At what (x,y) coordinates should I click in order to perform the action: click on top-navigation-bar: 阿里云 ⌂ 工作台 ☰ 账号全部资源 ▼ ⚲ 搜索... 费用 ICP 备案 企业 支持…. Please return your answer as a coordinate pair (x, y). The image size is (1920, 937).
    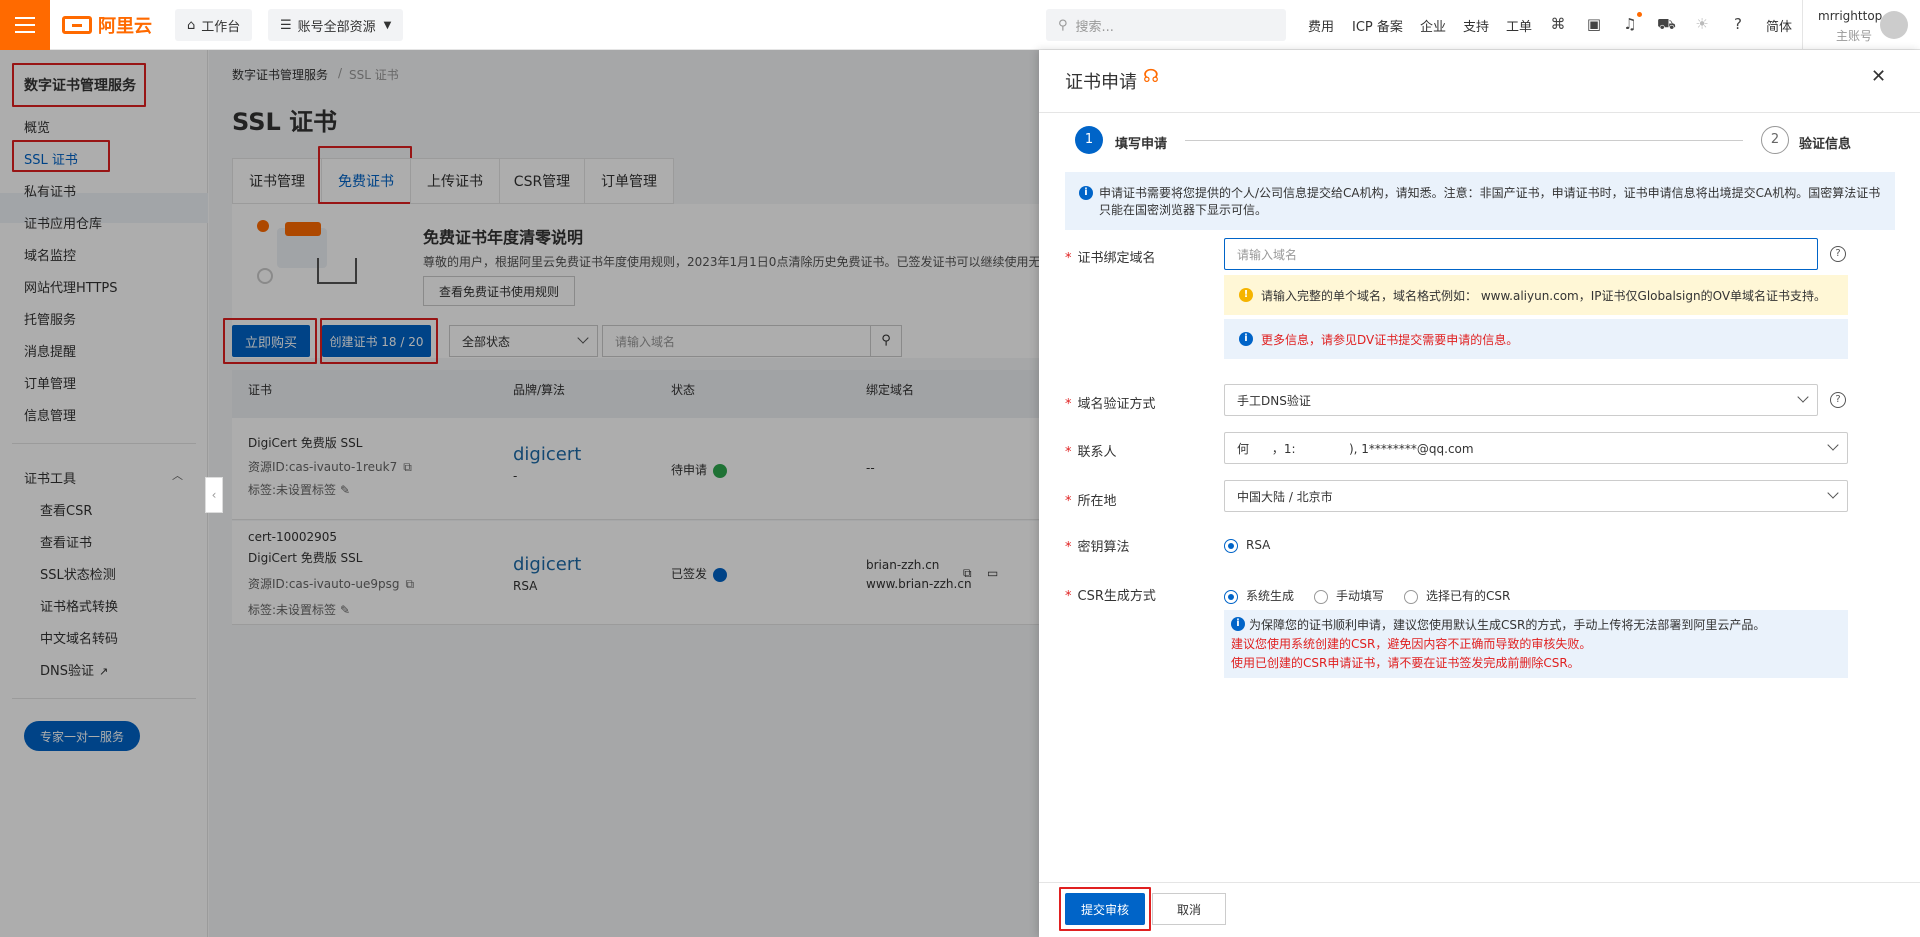
    Looking at the image, I should click on (960, 25).